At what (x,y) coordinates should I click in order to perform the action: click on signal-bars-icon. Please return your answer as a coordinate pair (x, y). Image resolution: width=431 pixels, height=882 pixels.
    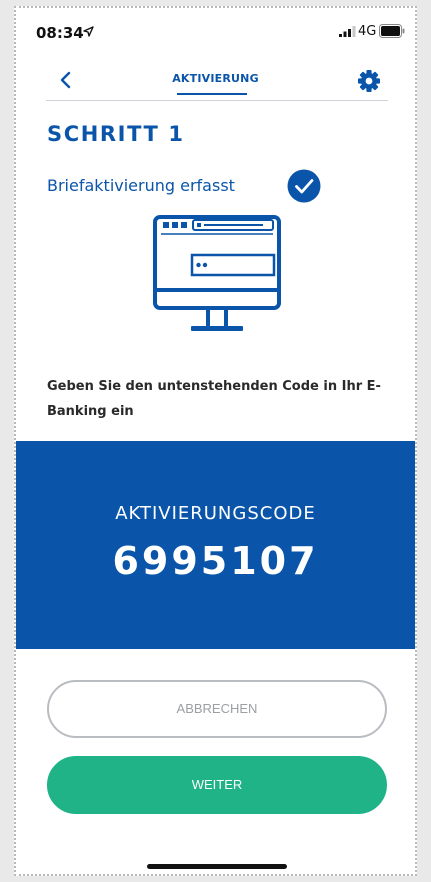
    Looking at the image, I should click on (347, 31).